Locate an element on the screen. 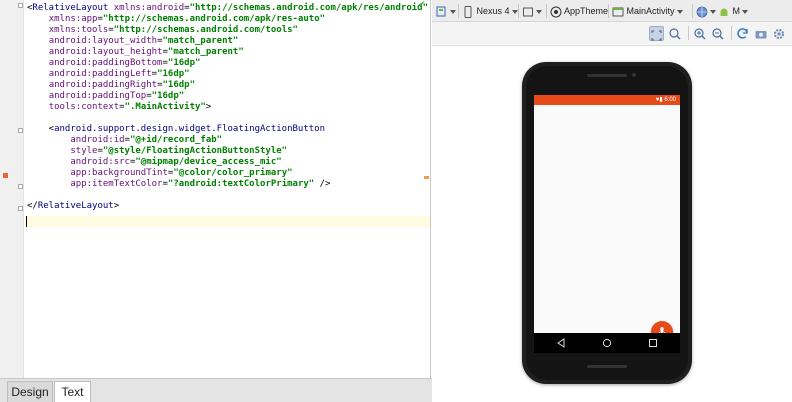  zoom-actual-icon is located at coordinates (675, 34).